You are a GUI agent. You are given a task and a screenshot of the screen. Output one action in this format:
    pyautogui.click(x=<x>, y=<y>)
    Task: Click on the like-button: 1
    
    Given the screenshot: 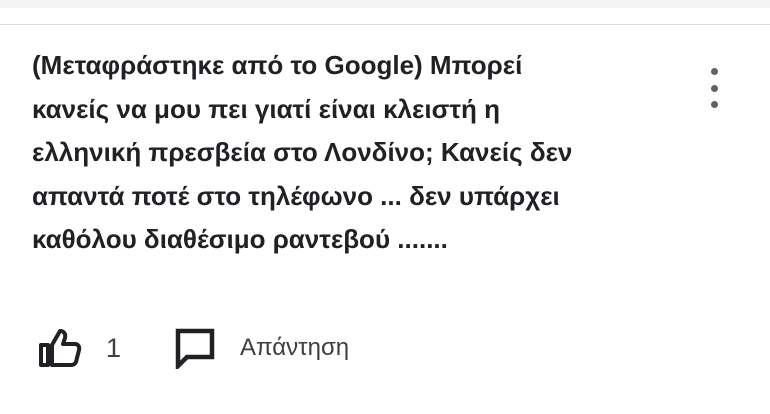 What is the action you would take?
    pyautogui.click(x=79, y=348)
    